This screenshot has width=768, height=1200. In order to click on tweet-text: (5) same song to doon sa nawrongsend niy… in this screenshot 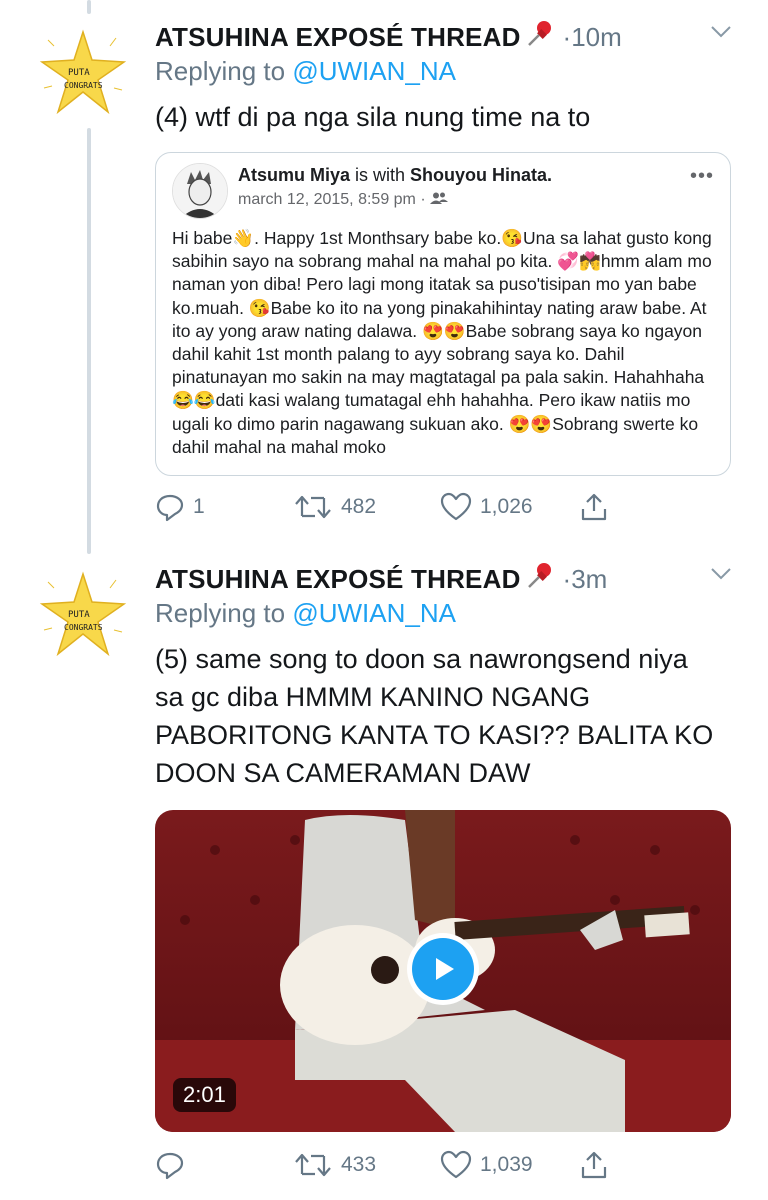, I will do `click(434, 716)`.